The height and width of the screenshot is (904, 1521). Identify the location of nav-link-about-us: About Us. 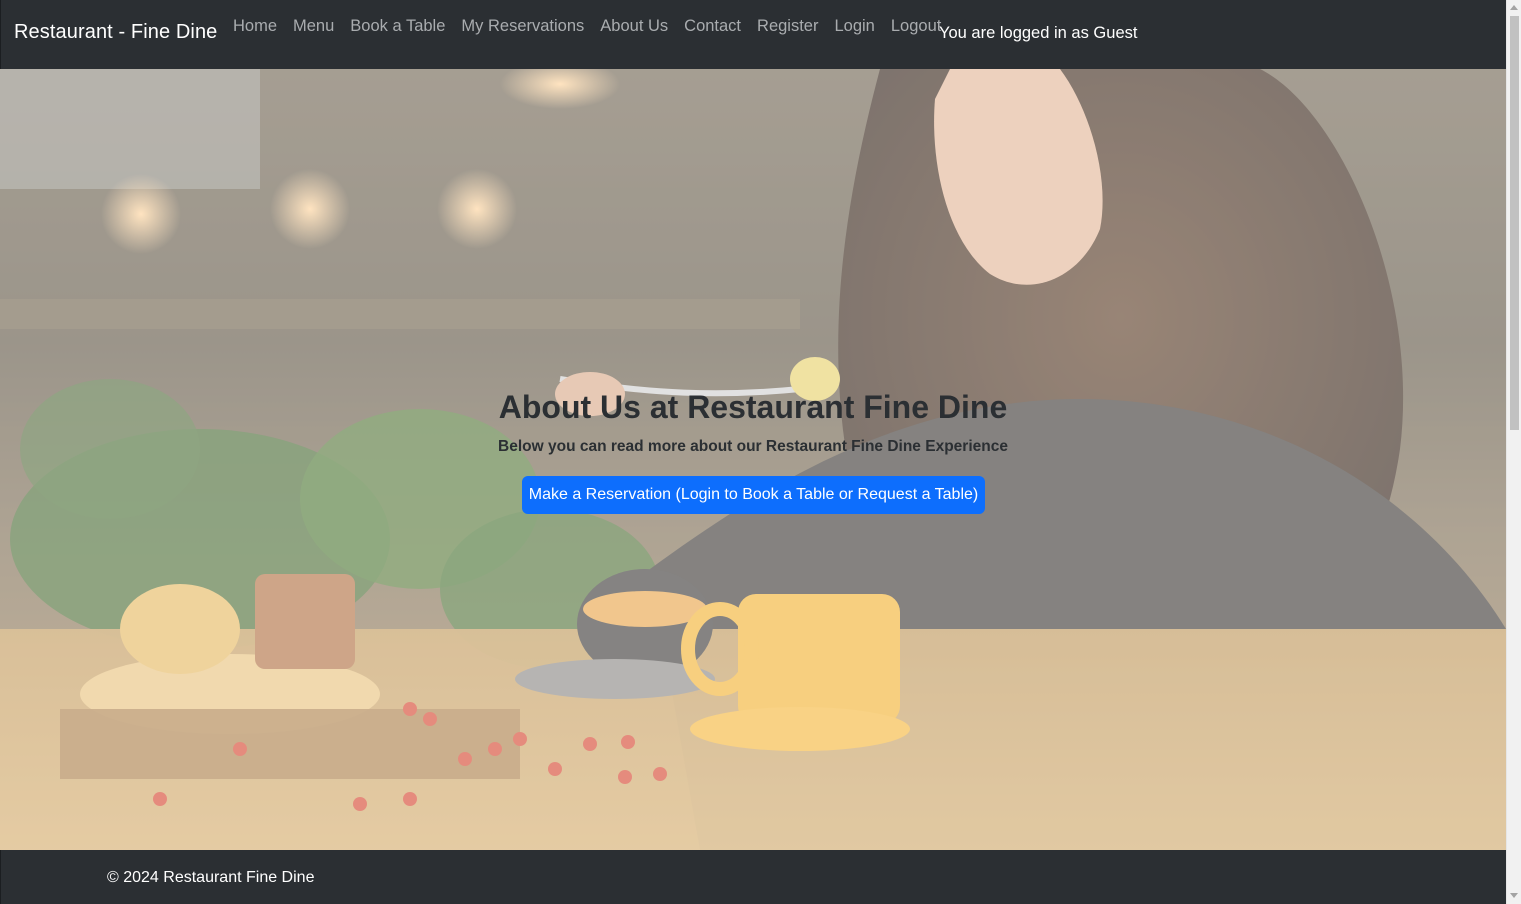
(634, 26).